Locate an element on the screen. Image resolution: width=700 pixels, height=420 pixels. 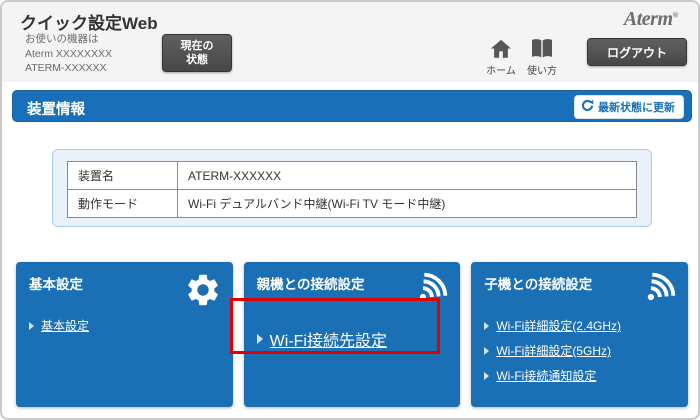
current-status-label-line2: 状態 is located at coordinates (197, 60).